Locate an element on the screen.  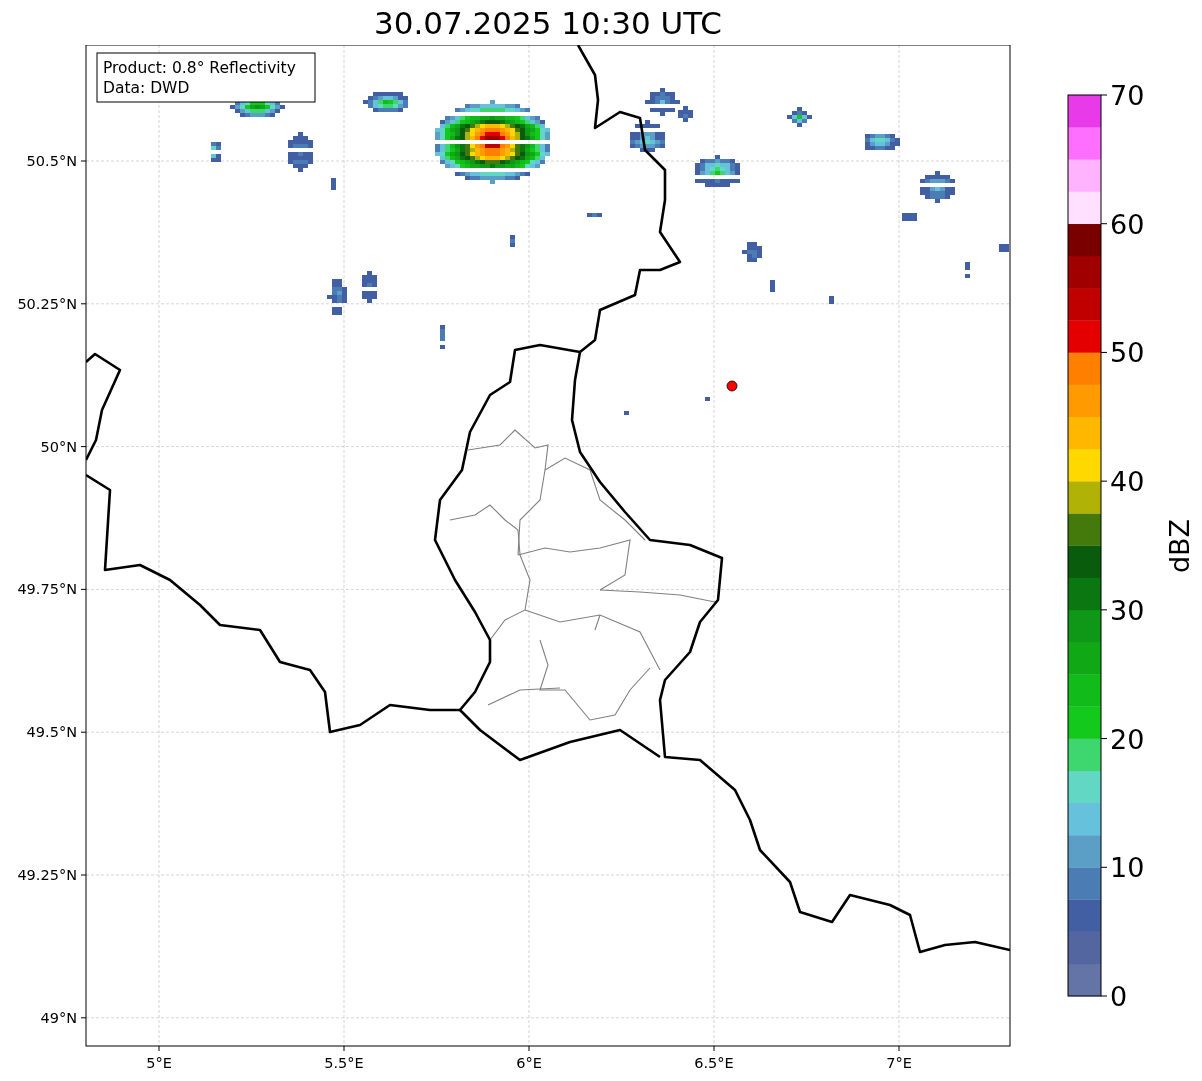
longitude-label: 6.5°E is located at coordinates (714, 1063).